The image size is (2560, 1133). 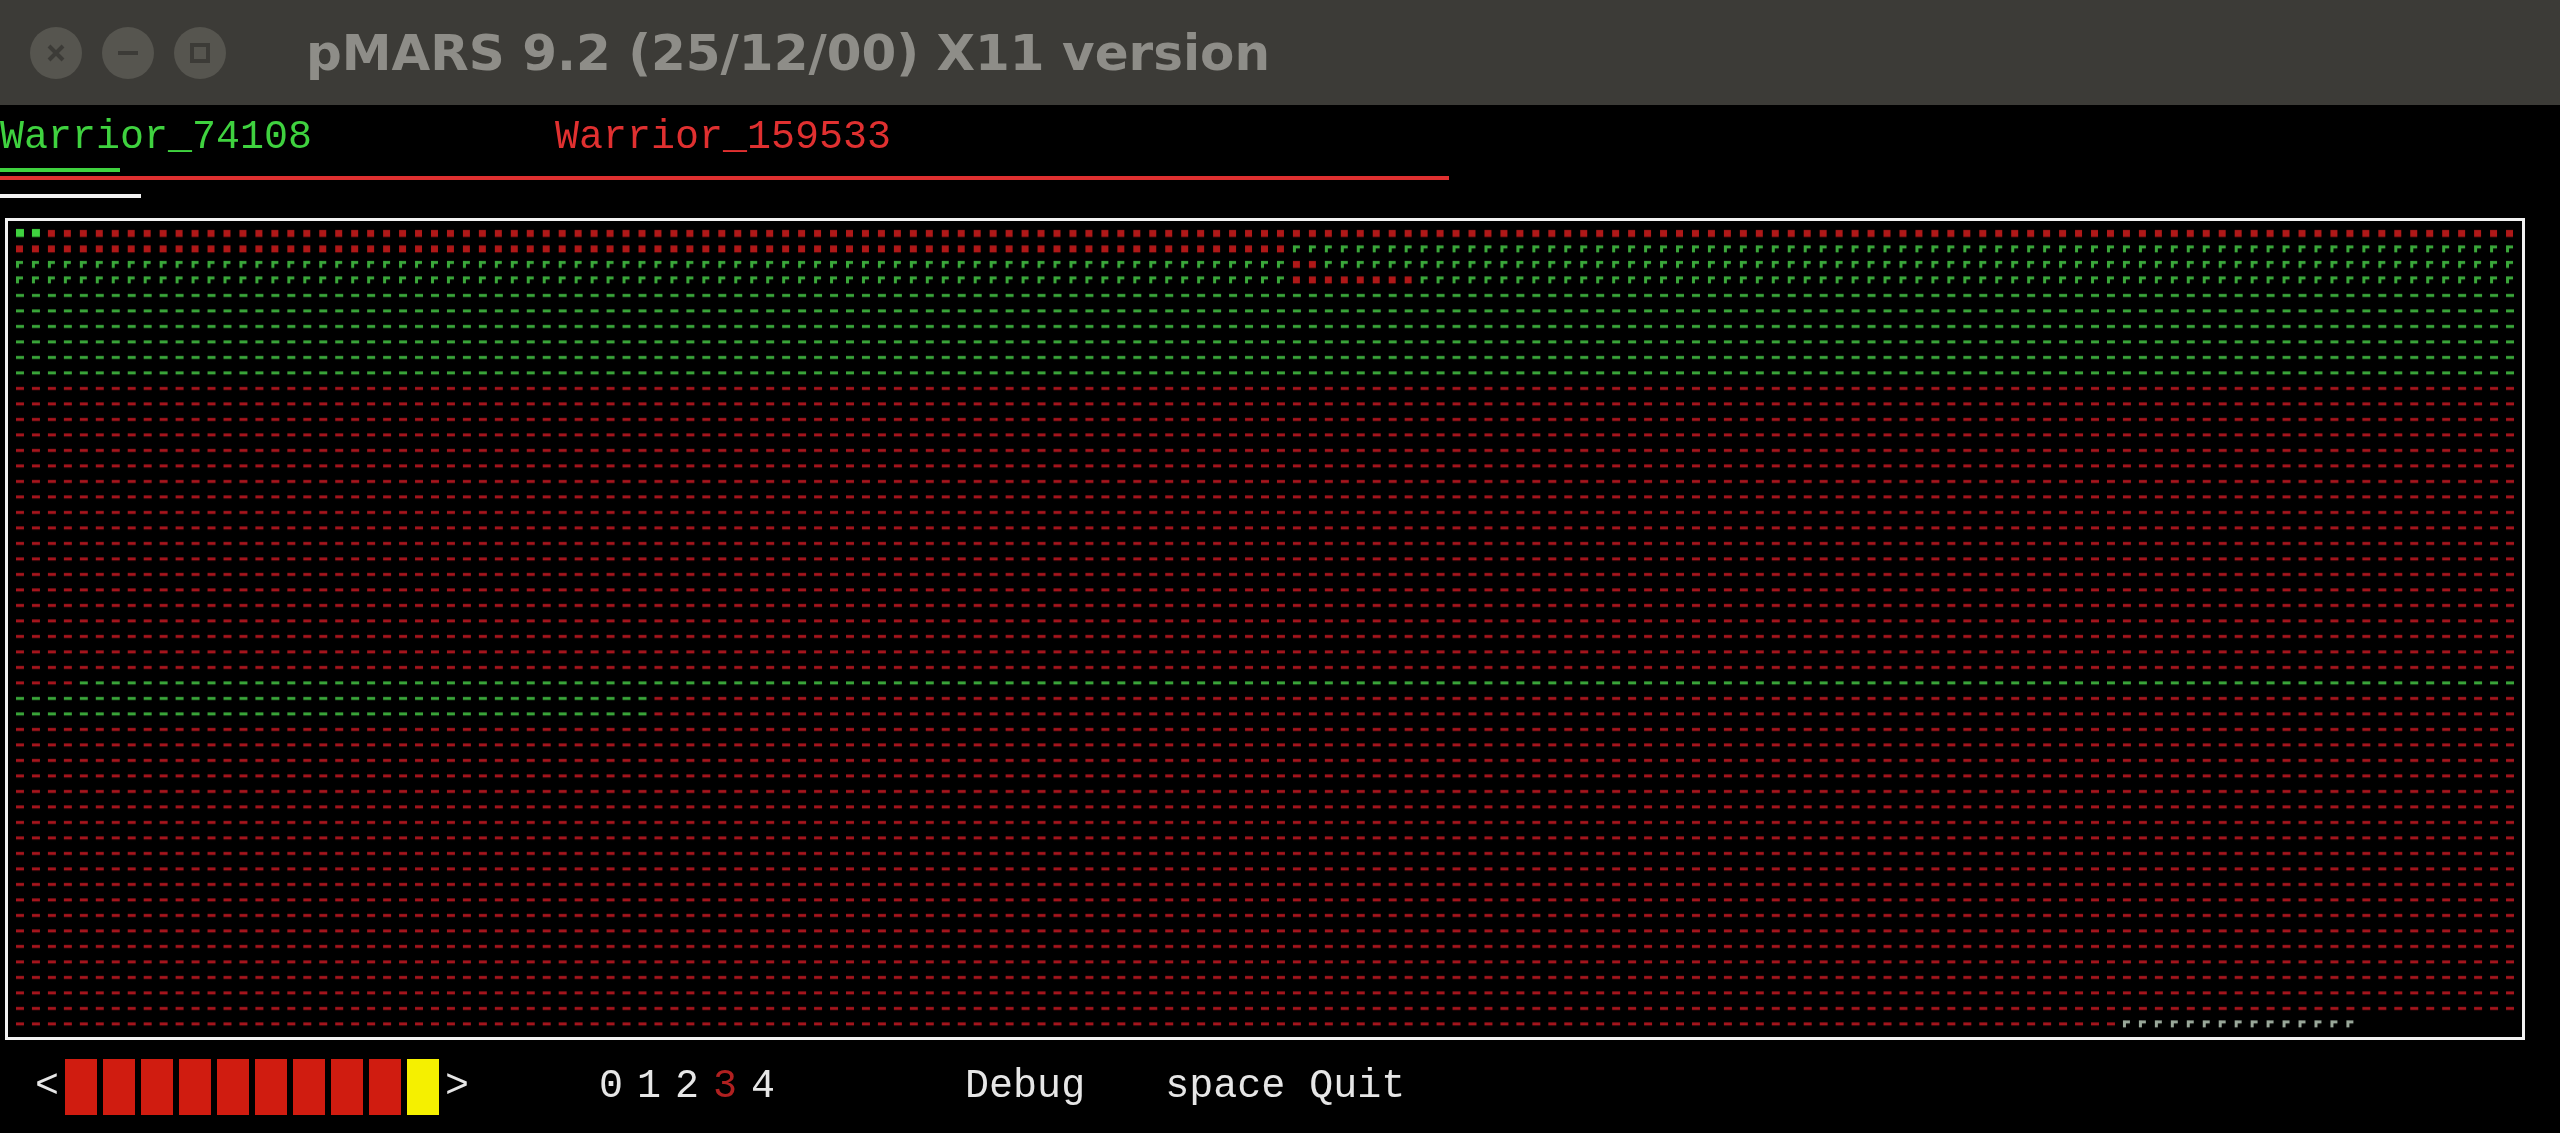 I want to click on minimize-icon, so click(x=128, y=52).